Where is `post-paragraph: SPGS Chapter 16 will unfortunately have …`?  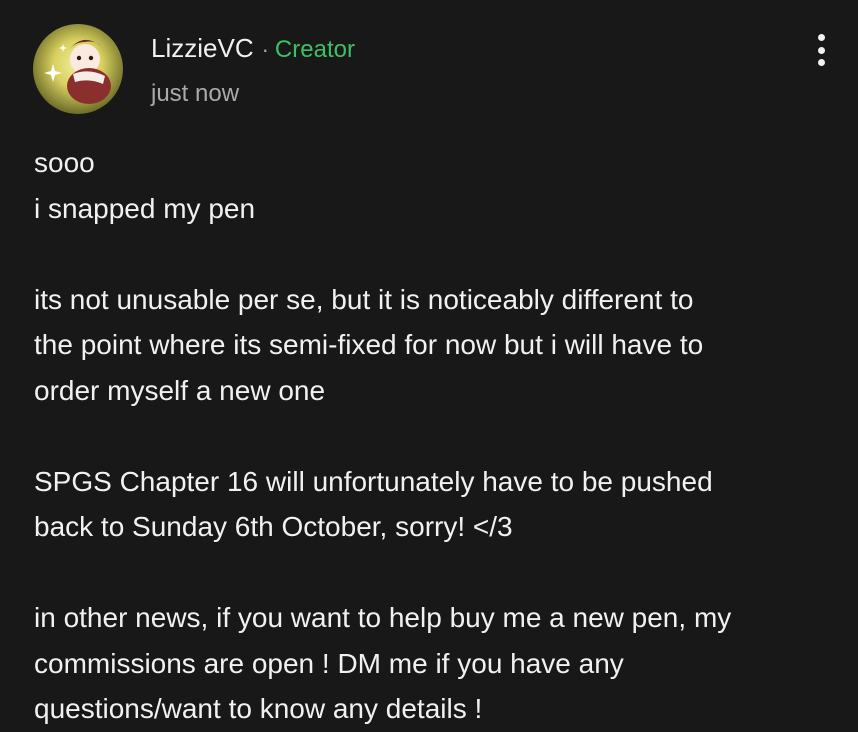 post-paragraph: SPGS Chapter 16 will unfortunately have … is located at coordinates (373, 504).